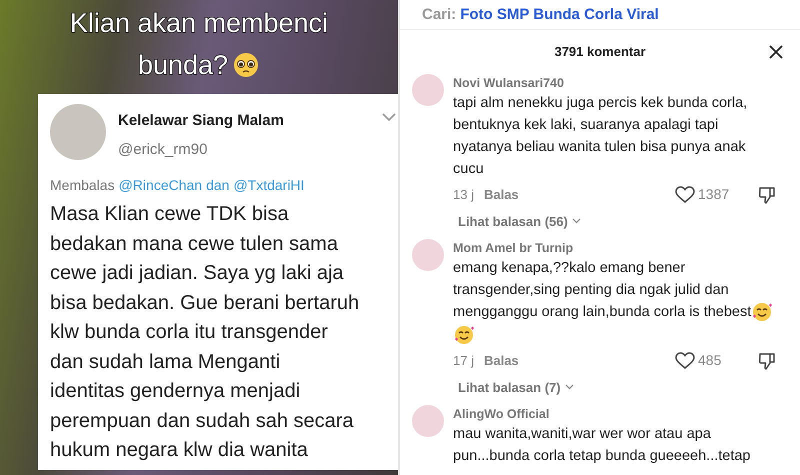 Image resolution: width=800 pixels, height=475 pixels. Describe the element at coordinates (439, 15) in the screenshot. I see `search-label: Cari:` at that location.